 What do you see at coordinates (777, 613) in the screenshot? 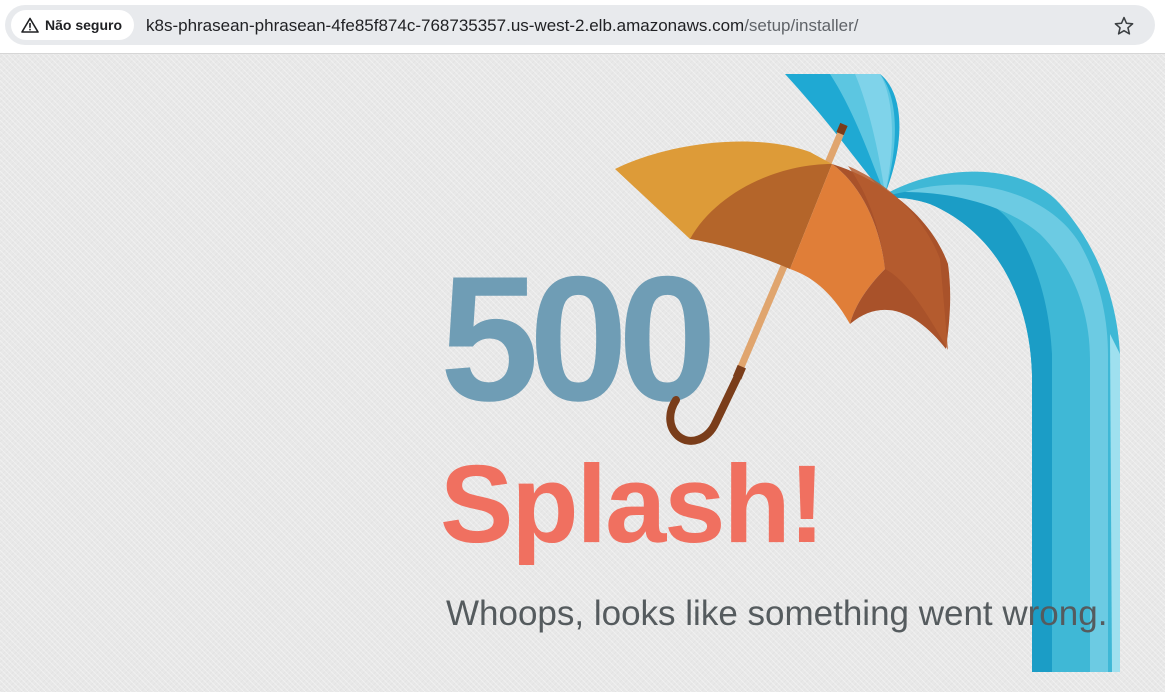
I see `error-message: Whoops, looks like something went wrong.` at bounding box center [777, 613].